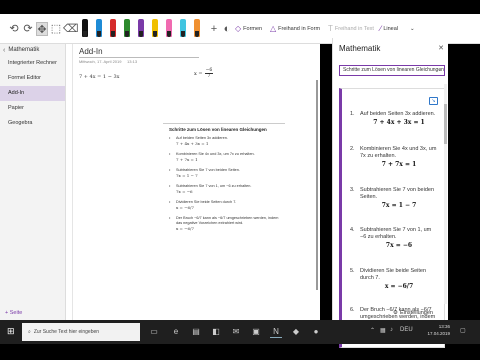 This screenshot has height=360, width=480. What do you see at coordinates (214, 29) in the screenshot?
I see `add-pen-icon: +` at bounding box center [214, 29].